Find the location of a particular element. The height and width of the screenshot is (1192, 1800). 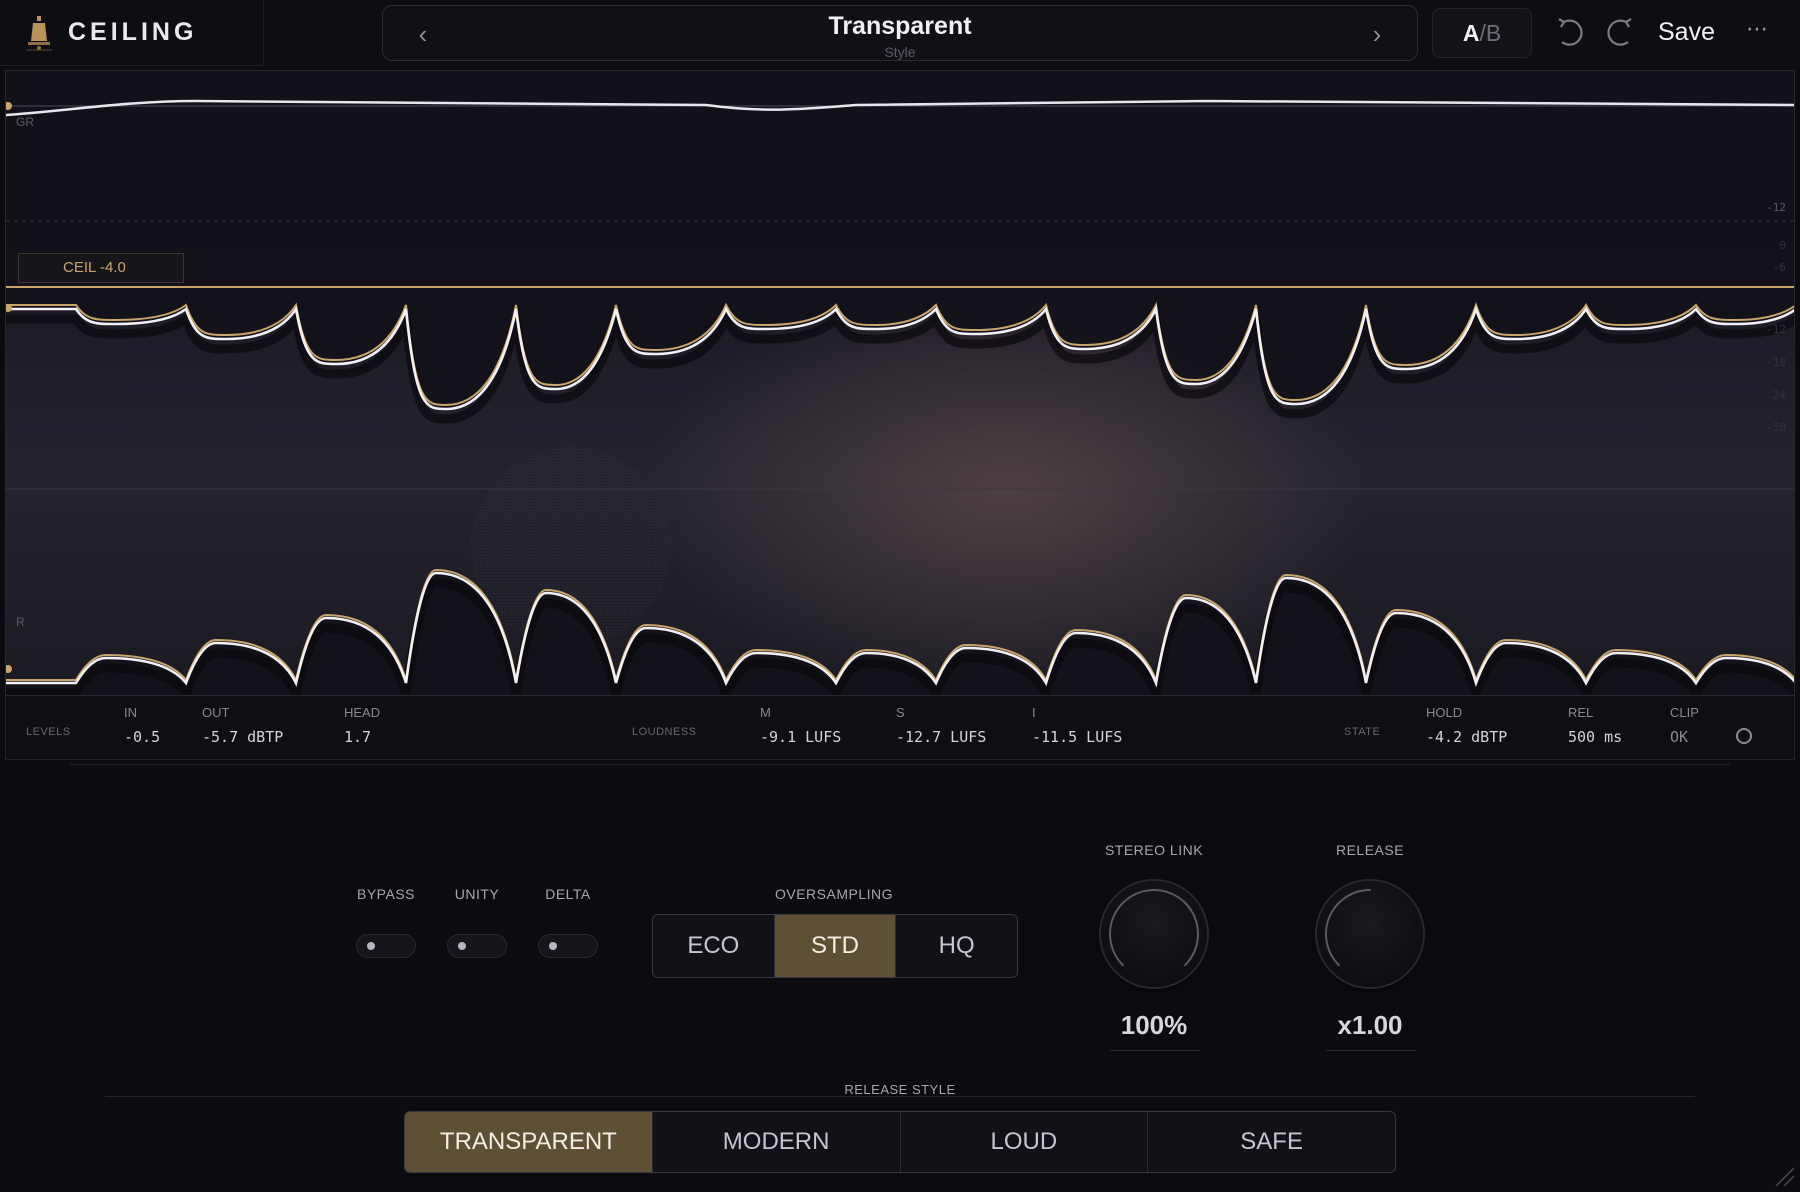

release-style-safe-button: SAFE is located at coordinates (1271, 1142).